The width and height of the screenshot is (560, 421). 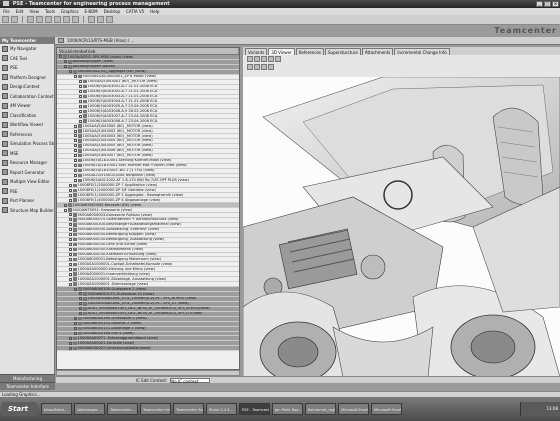 I want to click on copy-icon, so click(x=66, y=19).